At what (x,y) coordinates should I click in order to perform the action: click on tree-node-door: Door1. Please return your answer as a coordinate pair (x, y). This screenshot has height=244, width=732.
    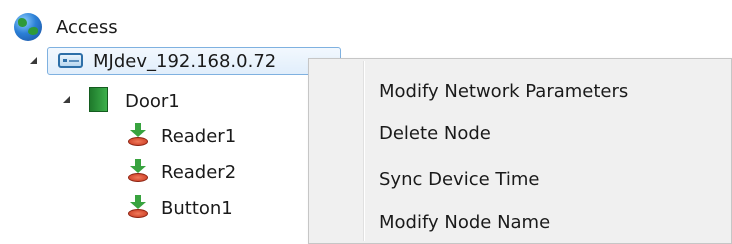
    Looking at the image, I should click on (152, 101).